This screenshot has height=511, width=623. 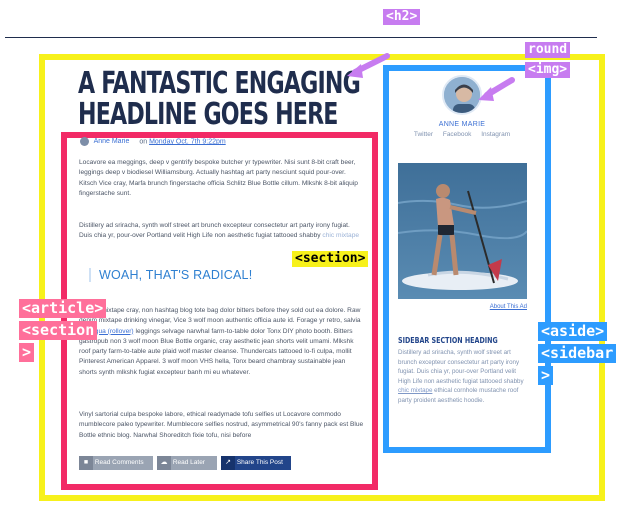 What do you see at coordinates (548, 70) in the screenshot?
I see `img-tag: <img>` at bounding box center [548, 70].